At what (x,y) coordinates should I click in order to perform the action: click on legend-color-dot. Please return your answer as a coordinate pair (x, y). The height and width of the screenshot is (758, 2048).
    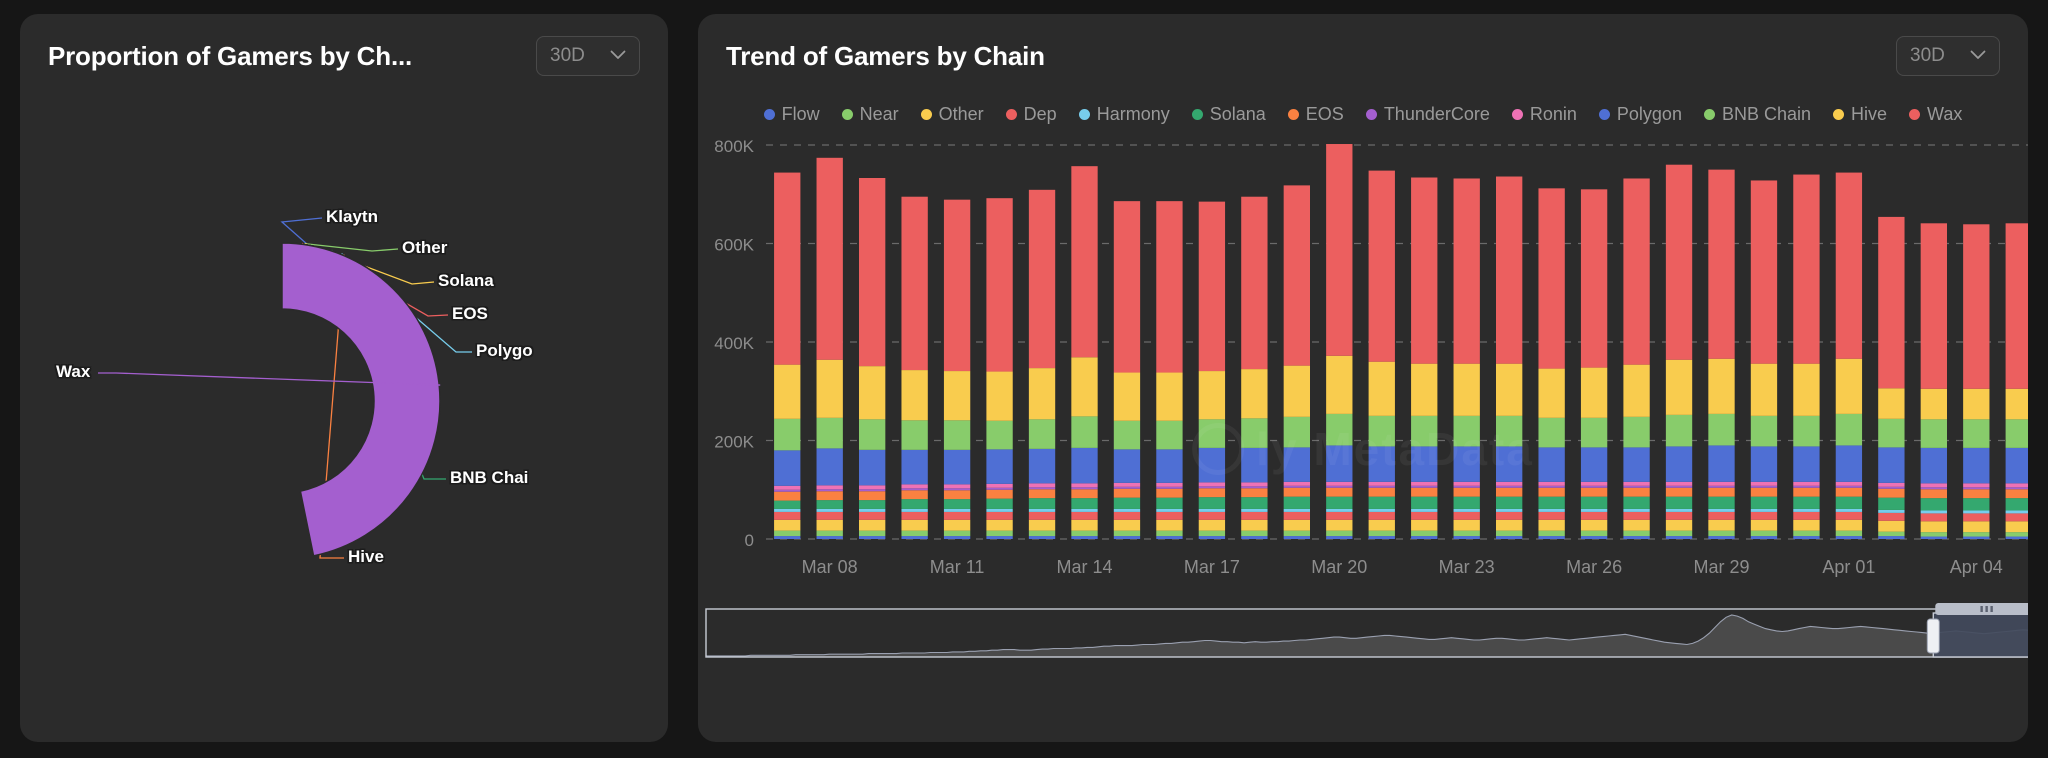
    Looking at the image, I should click on (926, 114).